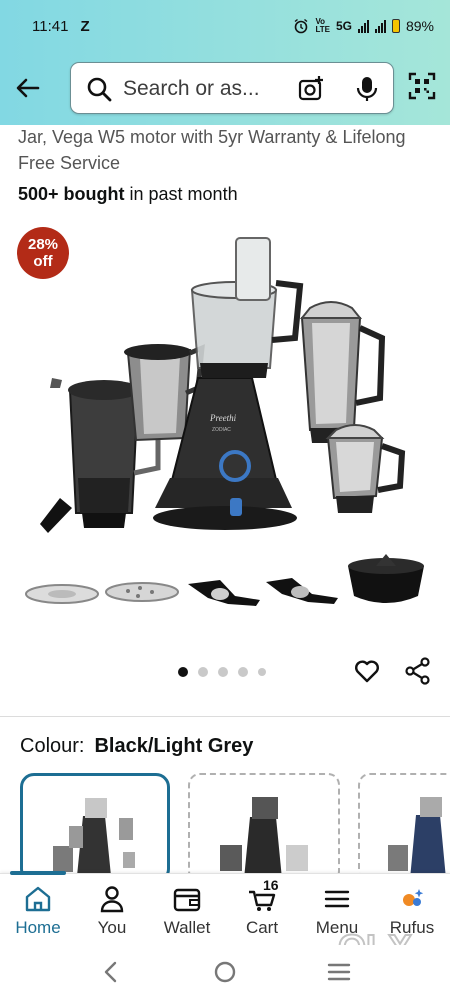 This screenshot has width=450, height=998. Describe the element at coordinates (343, 26) in the screenshot. I see `network-type: 5G` at that location.